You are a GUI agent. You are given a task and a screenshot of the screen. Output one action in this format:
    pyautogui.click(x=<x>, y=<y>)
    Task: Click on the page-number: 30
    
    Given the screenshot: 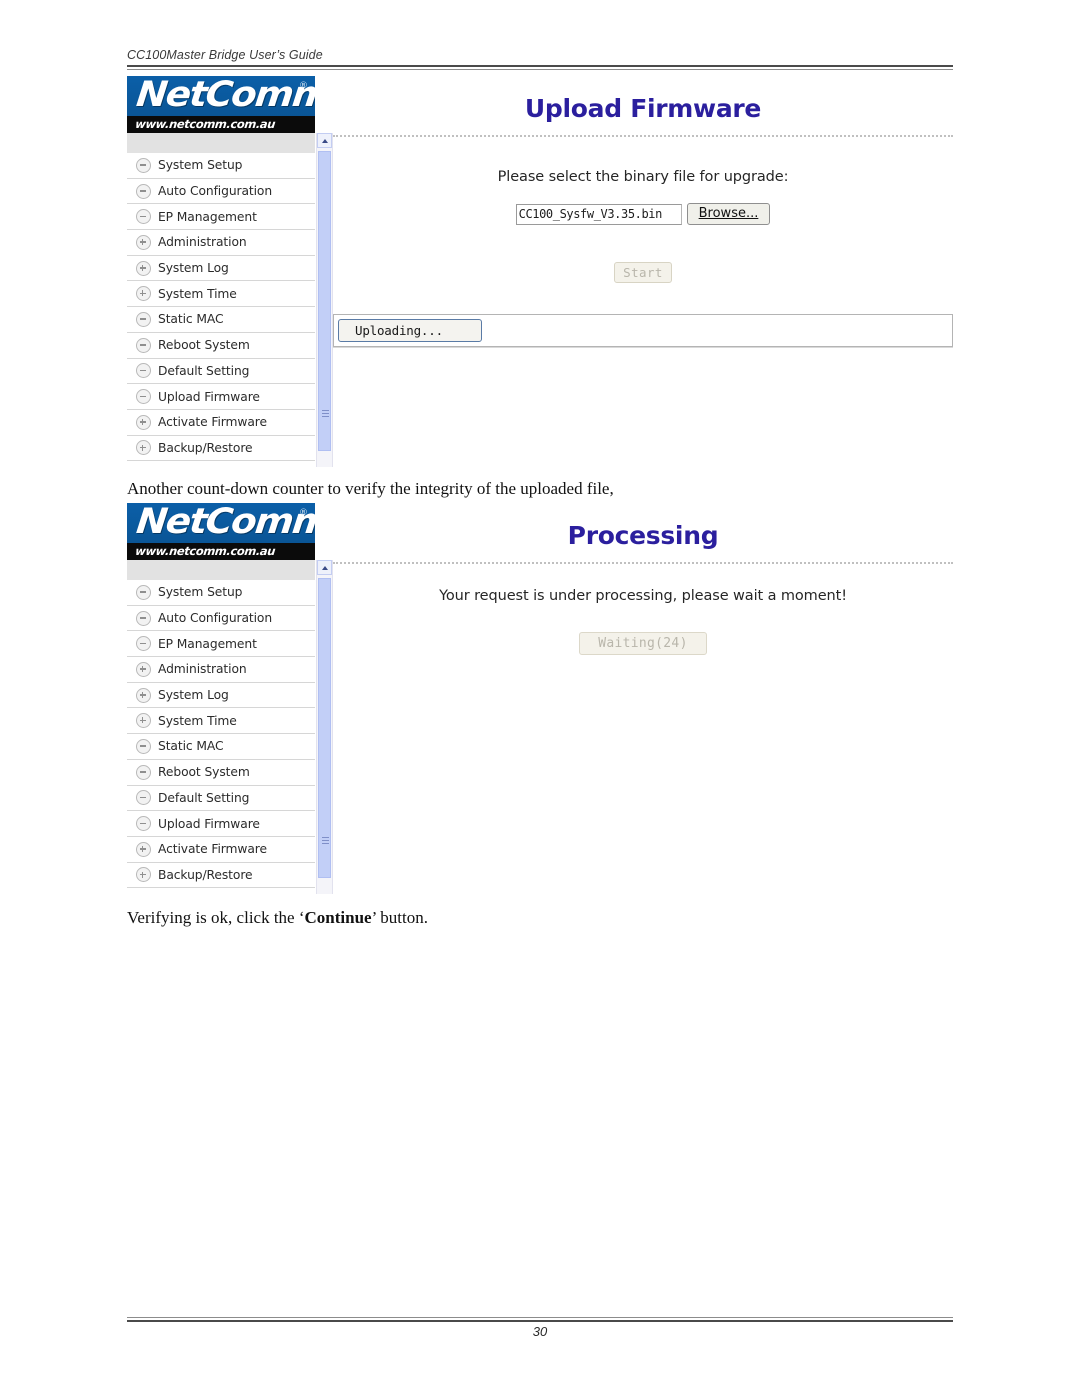 What is the action you would take?
    pyautogui.click(x=540, y=1331)
    